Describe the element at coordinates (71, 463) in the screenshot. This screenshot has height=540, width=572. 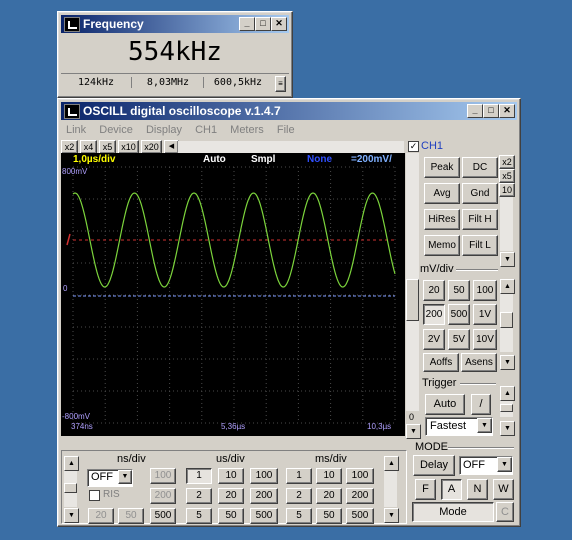
I see `timebase-scroll-up-button: ▲` at that location.